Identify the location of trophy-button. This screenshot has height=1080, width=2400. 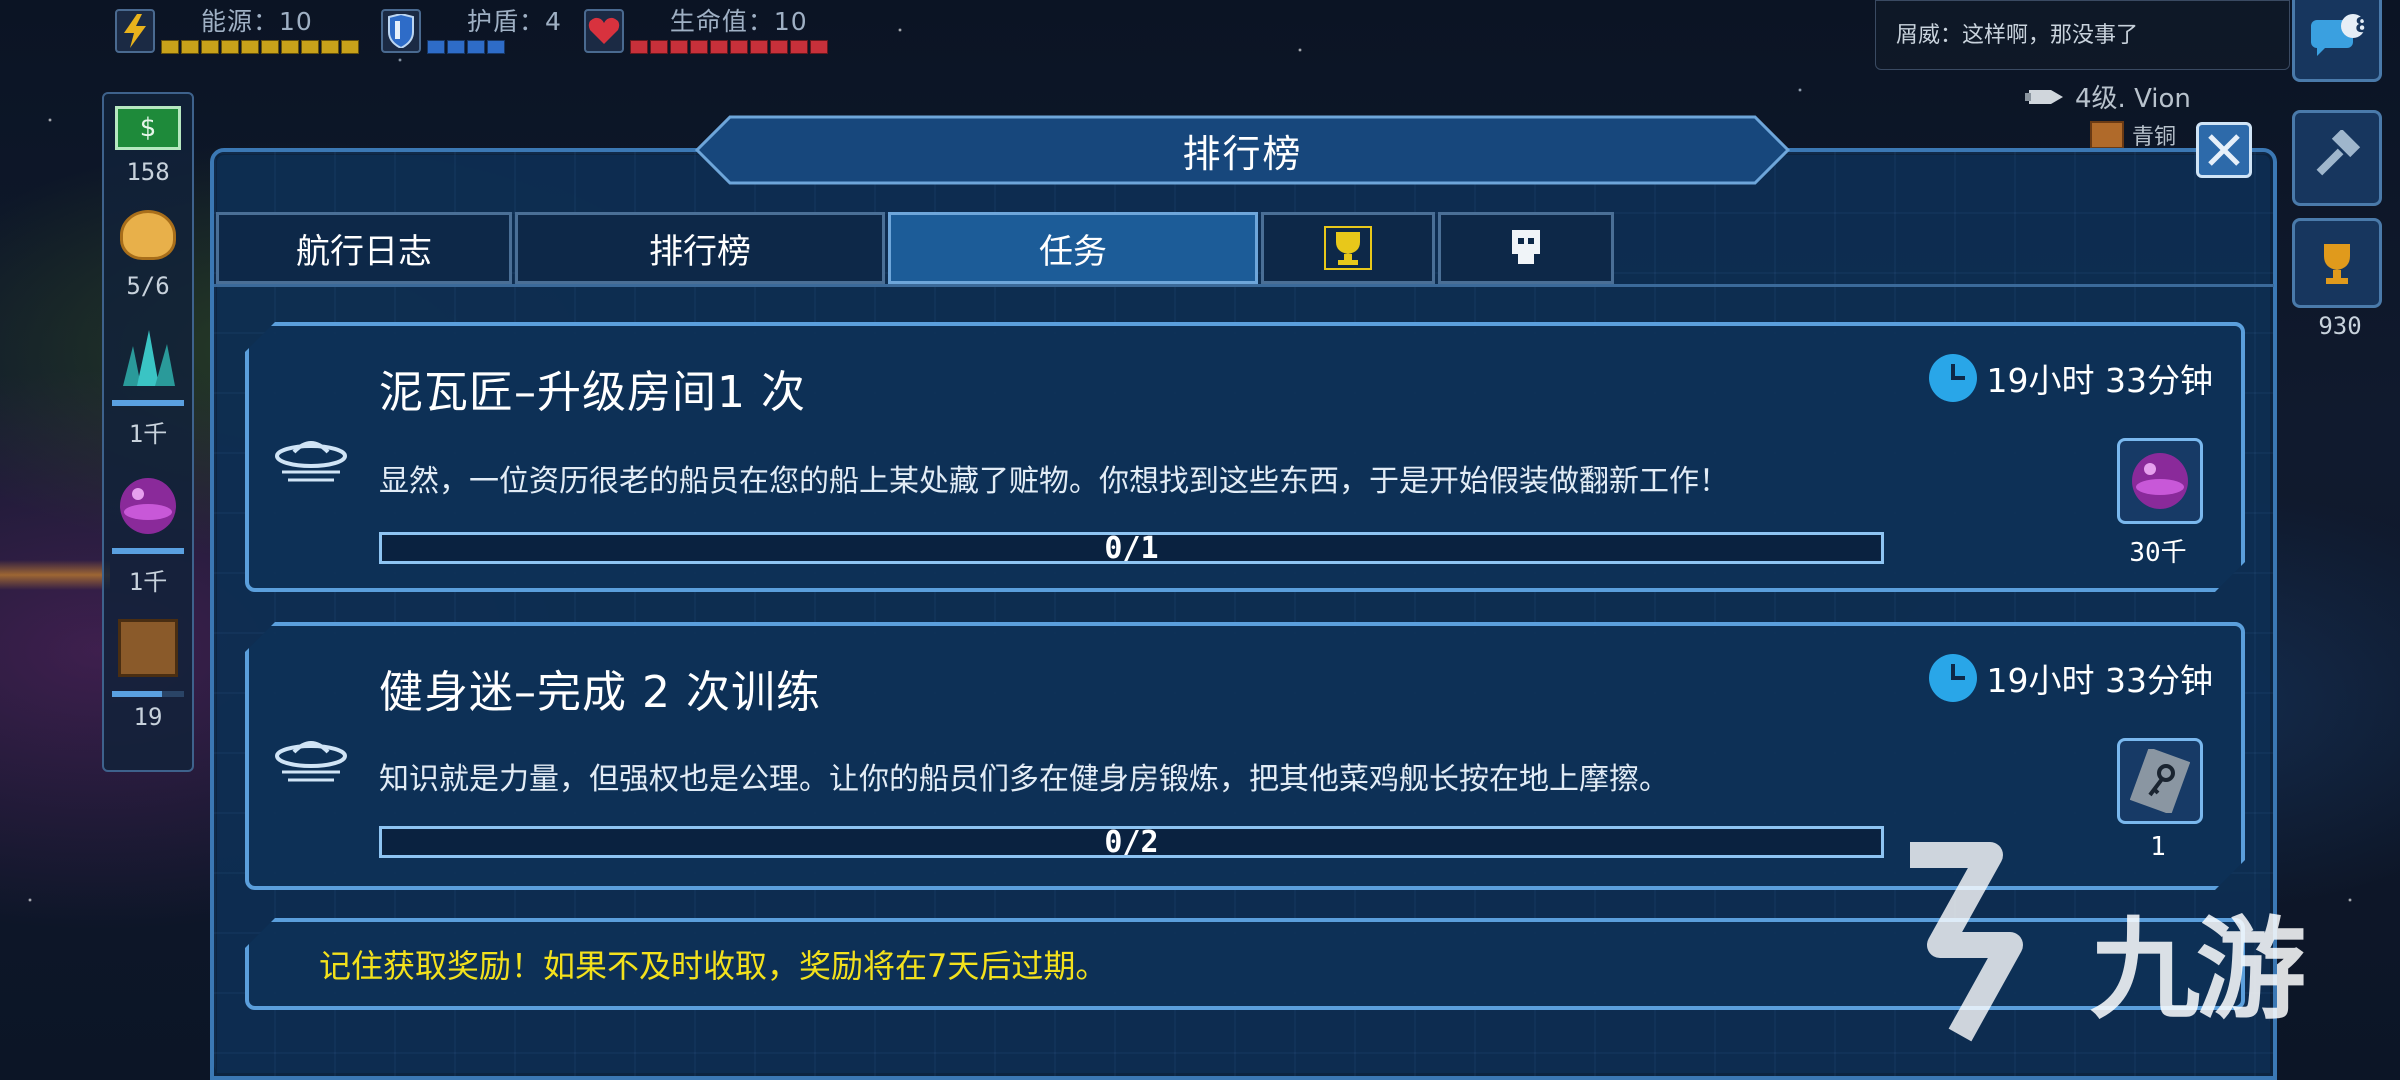
(2337, 263).